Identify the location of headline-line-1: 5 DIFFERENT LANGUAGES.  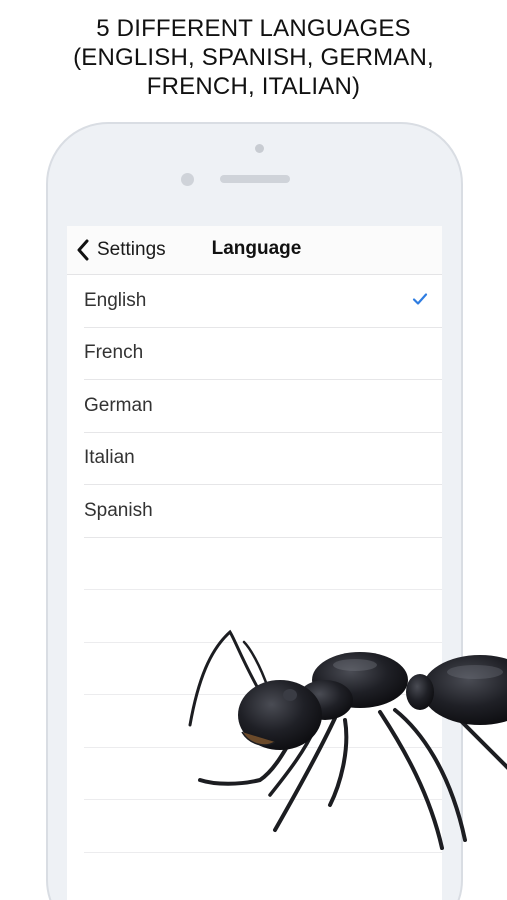
(253, 28).